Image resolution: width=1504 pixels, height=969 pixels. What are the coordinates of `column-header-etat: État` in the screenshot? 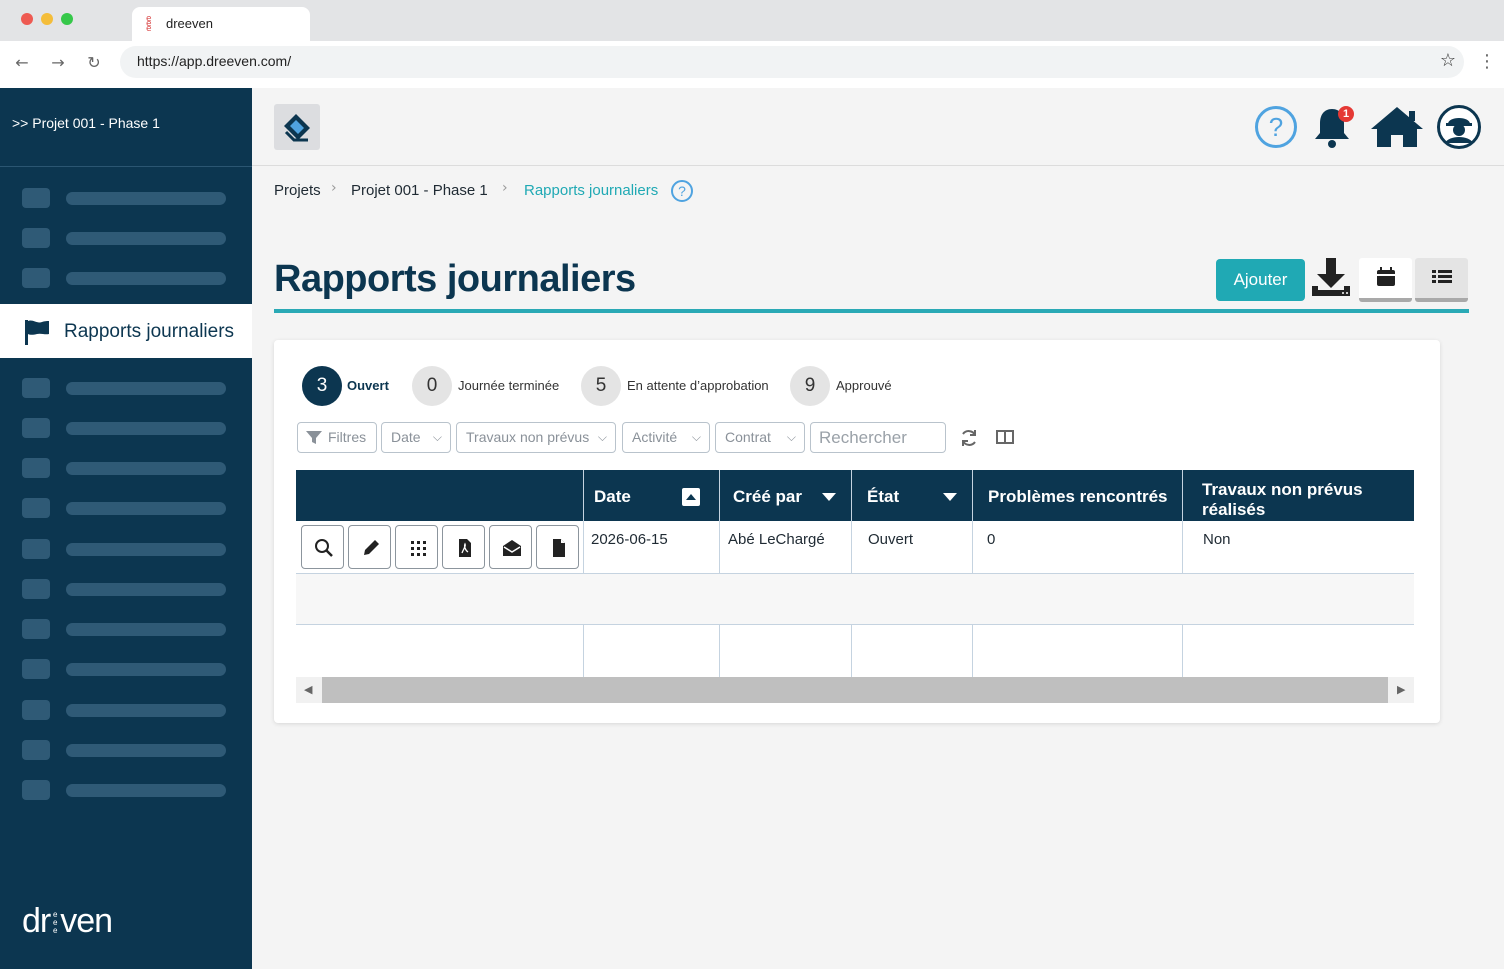 It's located at (912, 495).